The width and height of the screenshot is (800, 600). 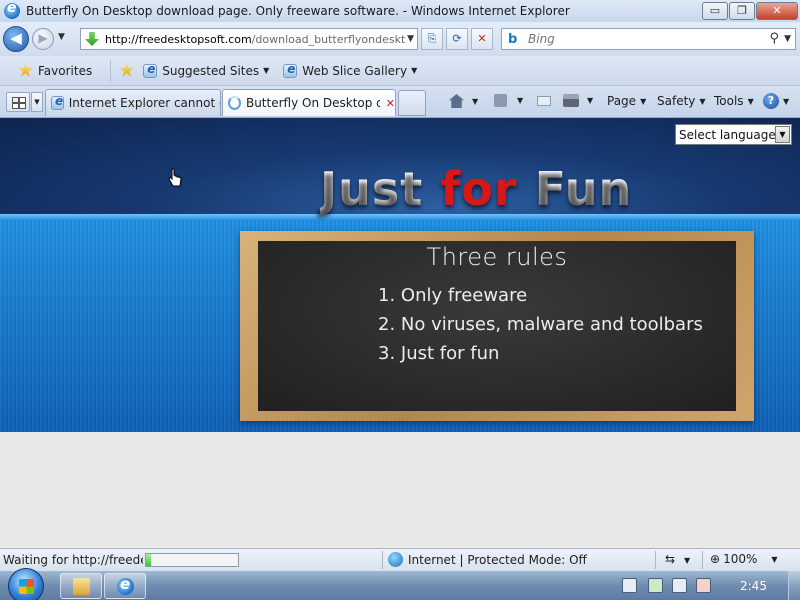 I want to click on recent-pages-dropdown-icon: ▼, so click(x=61, y=37).